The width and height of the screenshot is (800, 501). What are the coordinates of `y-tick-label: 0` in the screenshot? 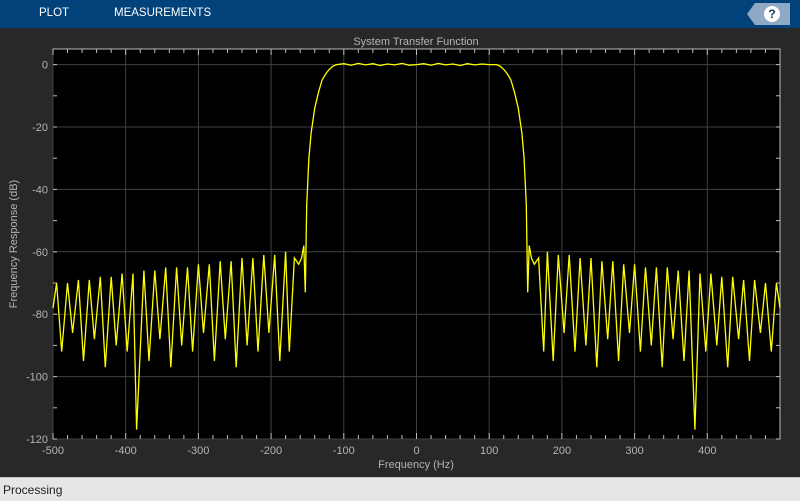 It's located at (45, 66).